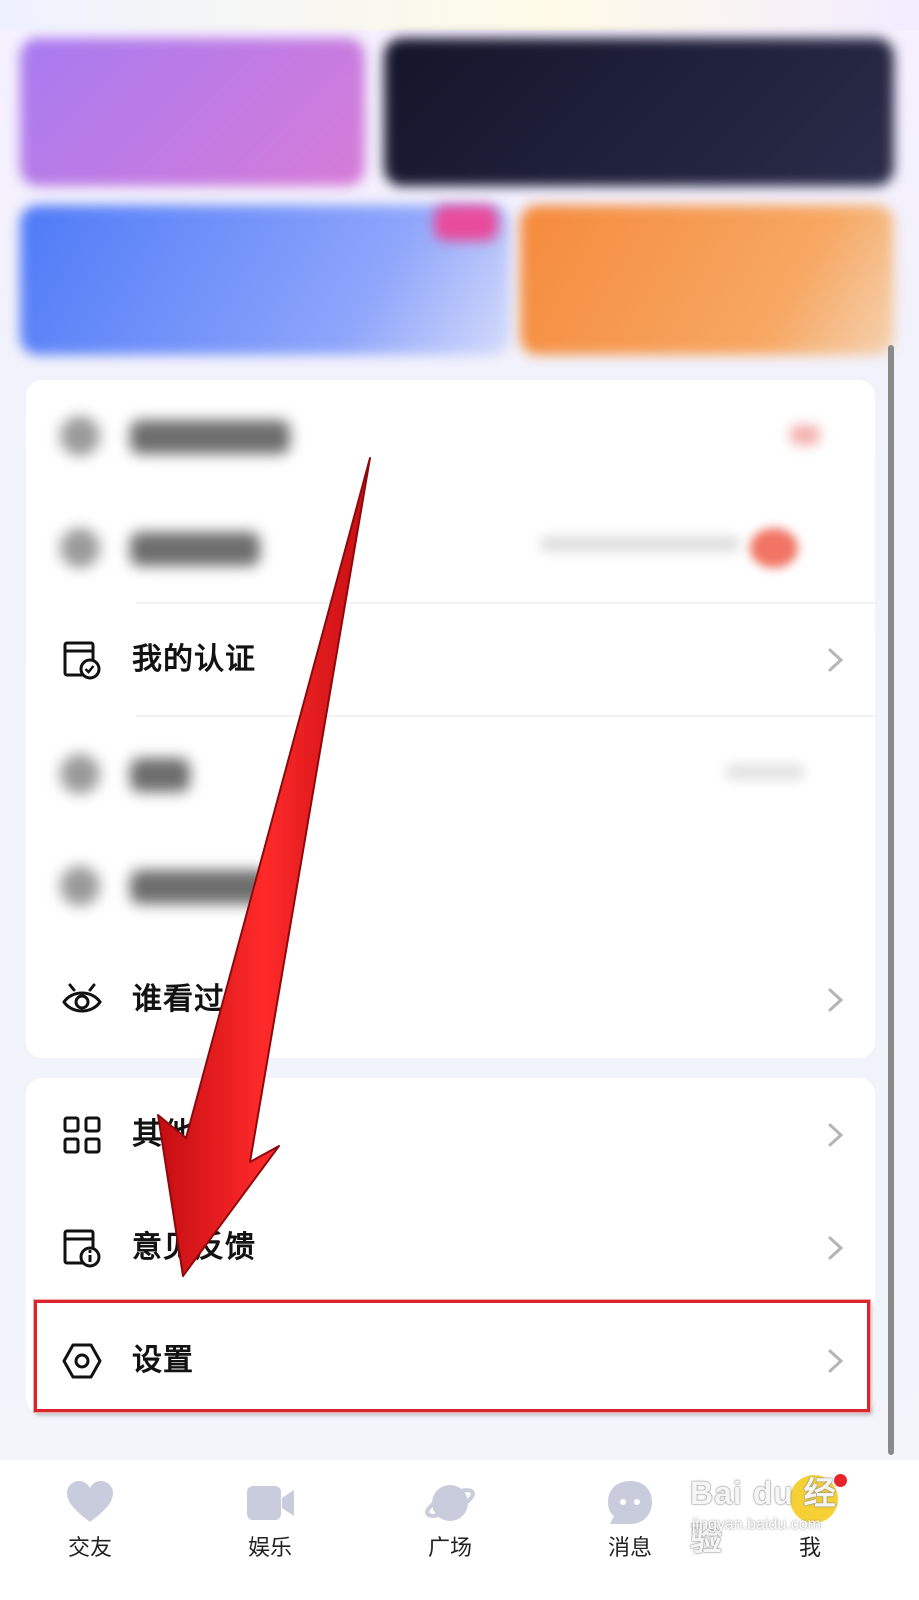  I want to click on watermark-main: Bai du 经验, so click(763, 1516).